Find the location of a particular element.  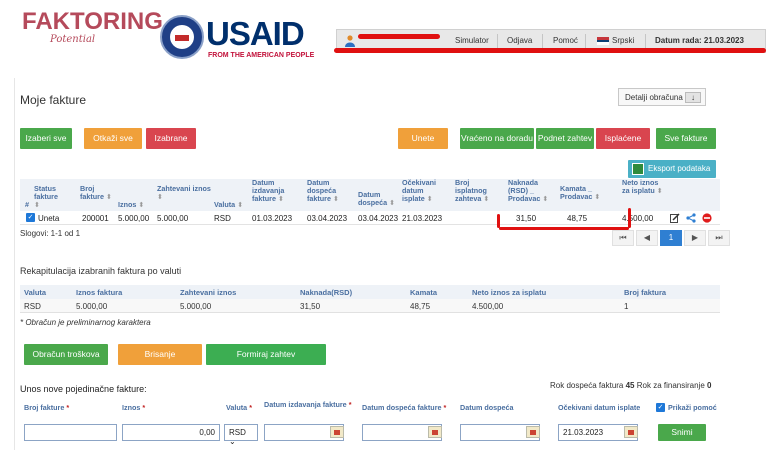

valuta-select: RSD ⌄ is located at coordinates (241, 435).